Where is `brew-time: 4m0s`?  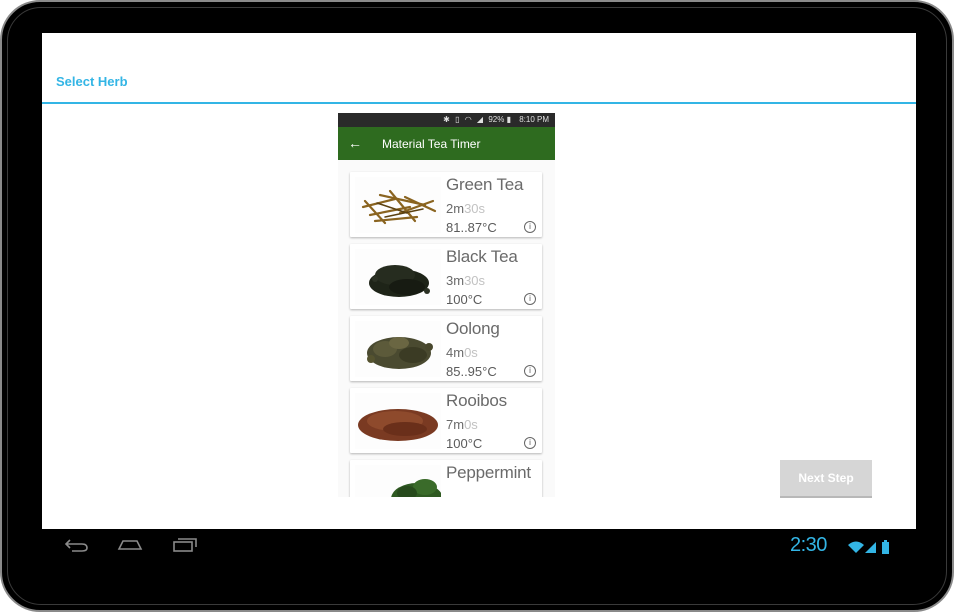 brew-time: 4m0s is located at coordinates (462, 352).